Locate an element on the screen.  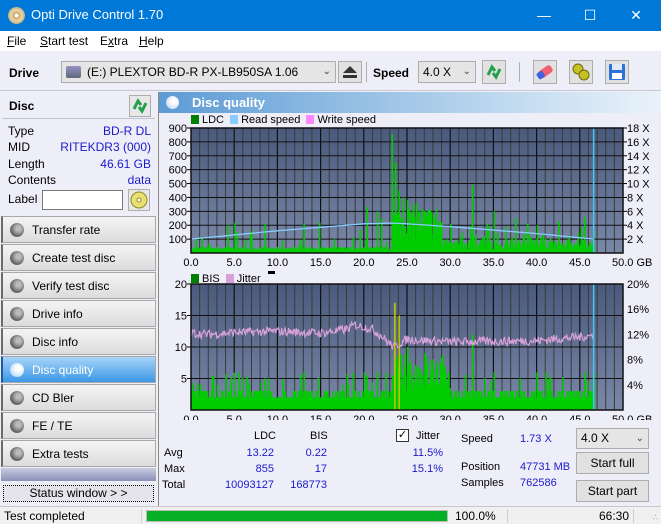
x-tick-label: 45.0 is located at coordinates (579, 417).